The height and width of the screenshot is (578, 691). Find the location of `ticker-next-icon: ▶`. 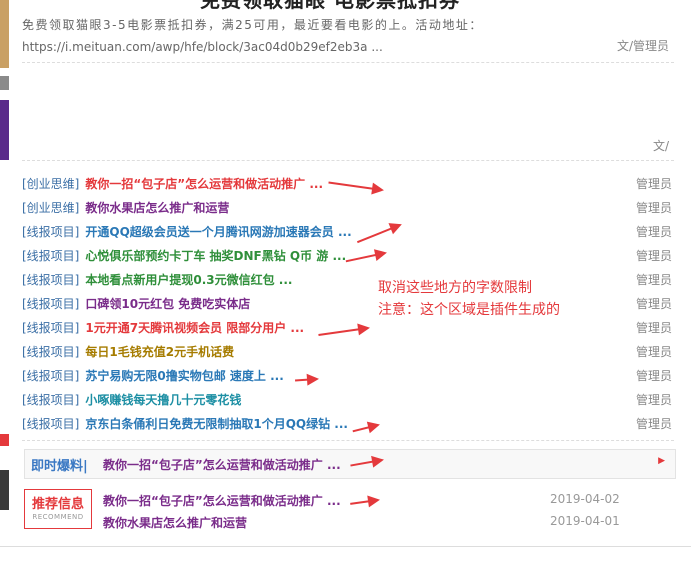

ticker-next-icon: ▶ is located at coordinates (661, 461).